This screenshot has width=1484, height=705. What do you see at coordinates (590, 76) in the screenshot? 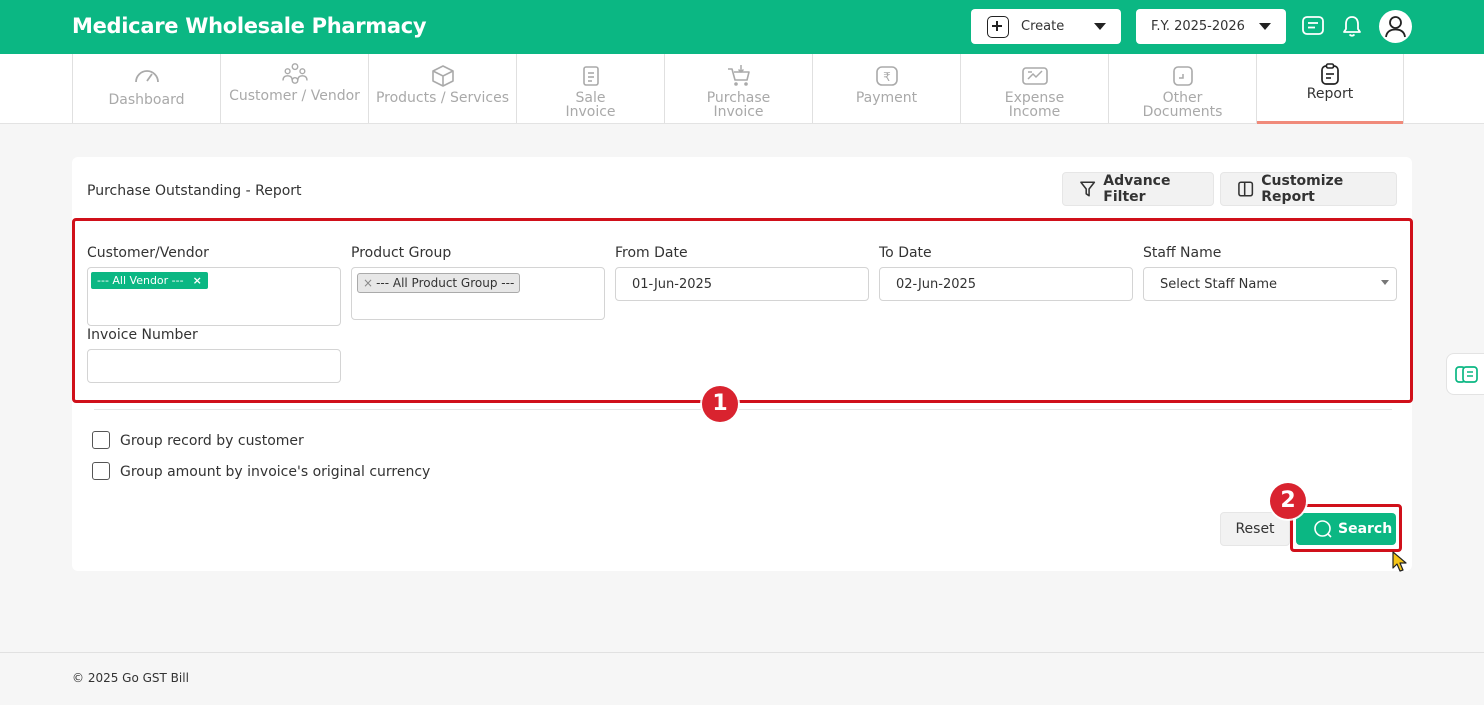
I see `receipt-icon` at bounding box center [590, 76].